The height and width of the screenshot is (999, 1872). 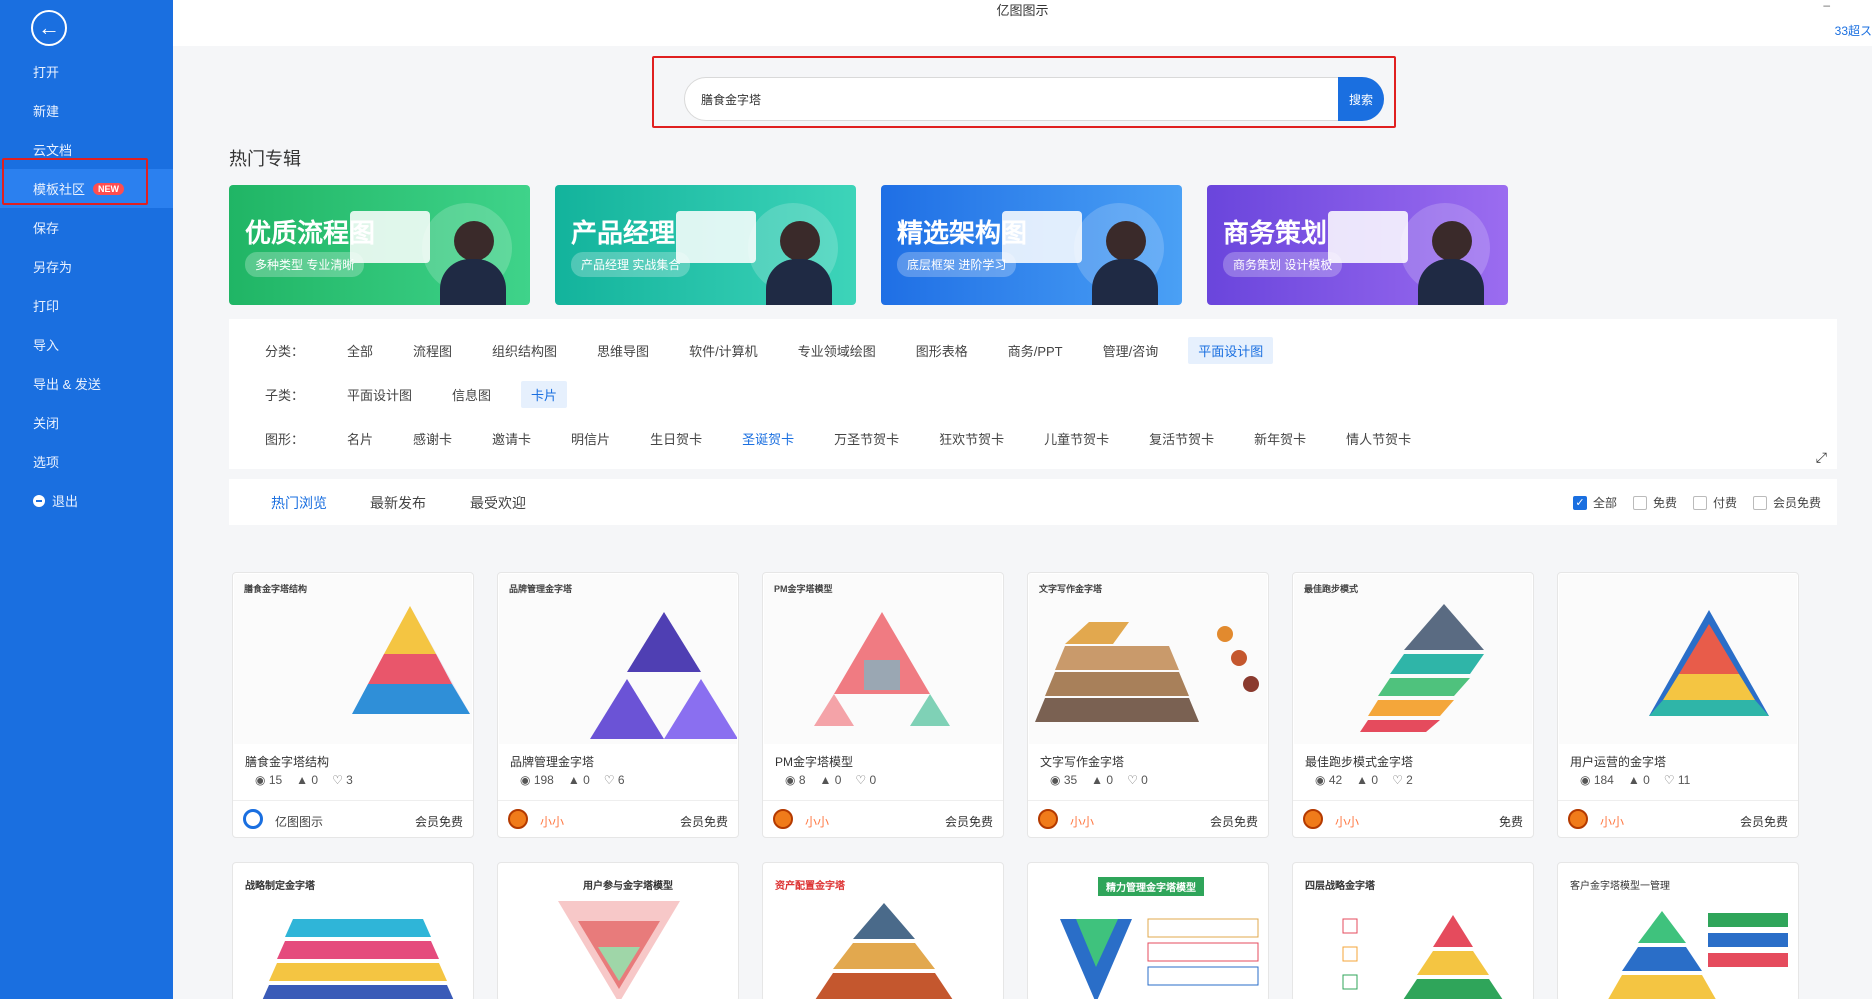 I want to click on sidebar-item-export-send: 导出 & 发送, so click(x=86, y=383).